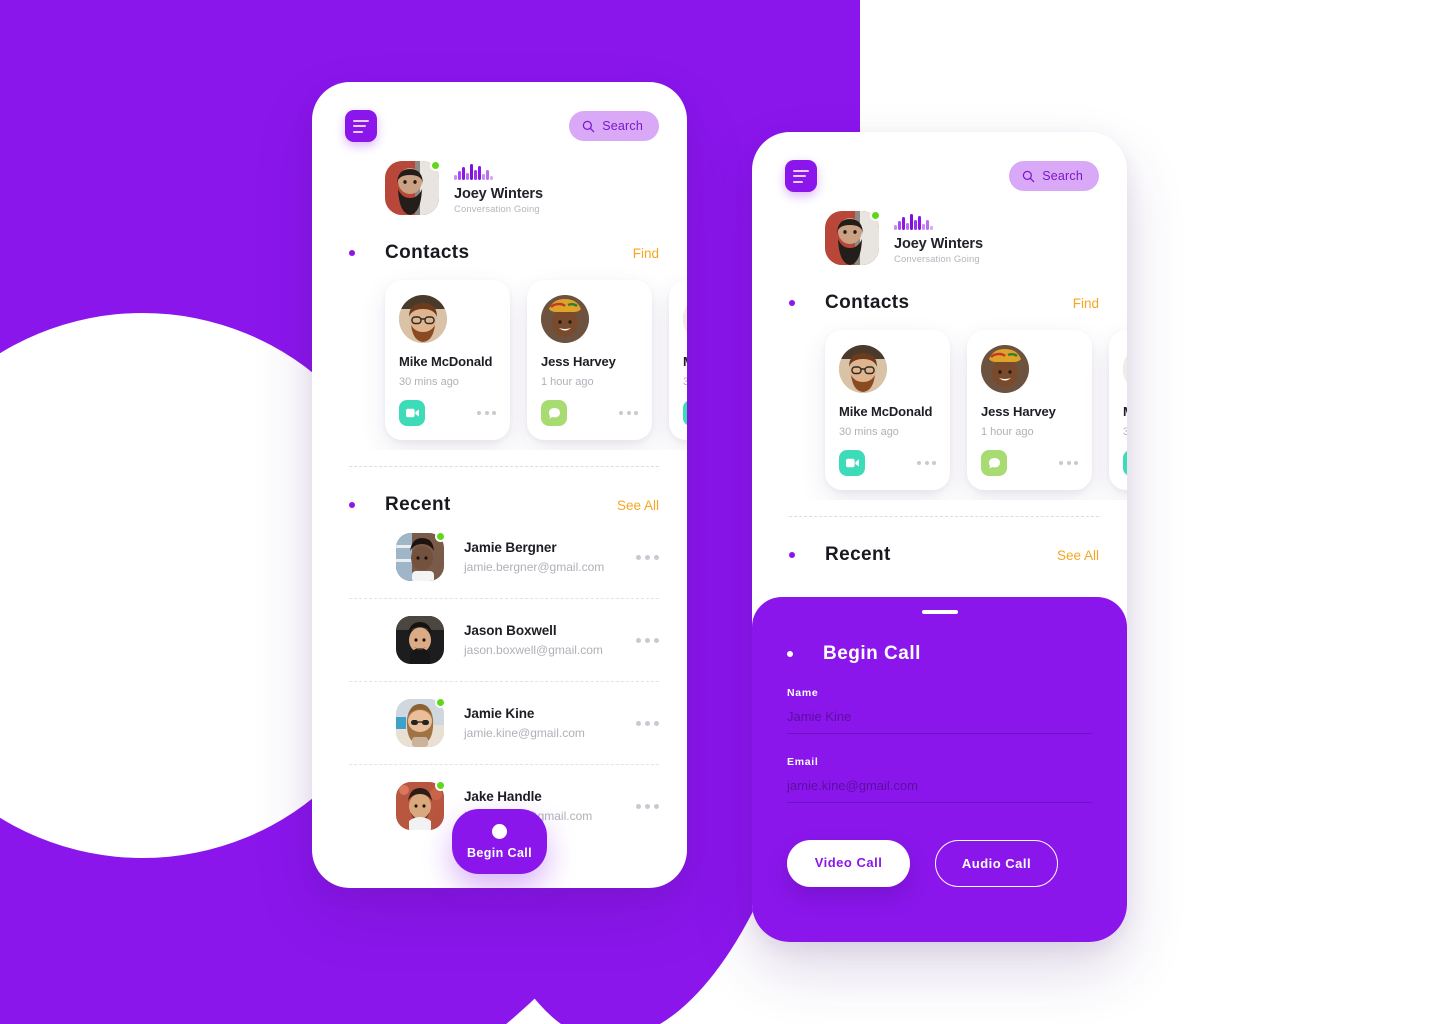 This screenshot has height=1024, width=1440. Describe the element at coordinates (510, 631) in the screenshot. I see `contact-name: Jason Boxwell` at that location.